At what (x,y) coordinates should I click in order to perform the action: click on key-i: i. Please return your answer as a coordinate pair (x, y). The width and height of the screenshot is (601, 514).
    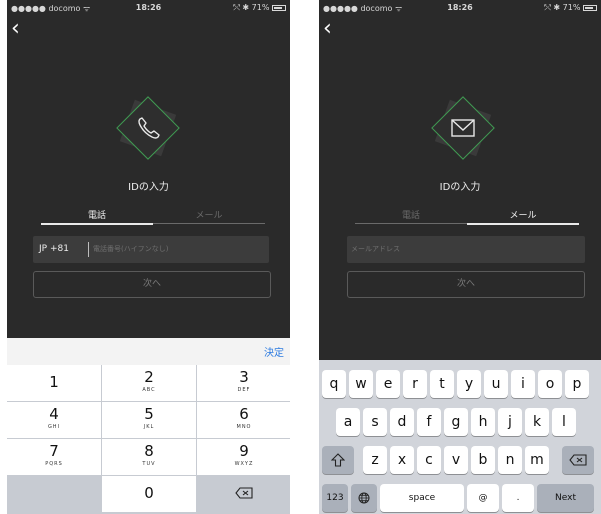
    Looking at the image, I should click on (523, 384).